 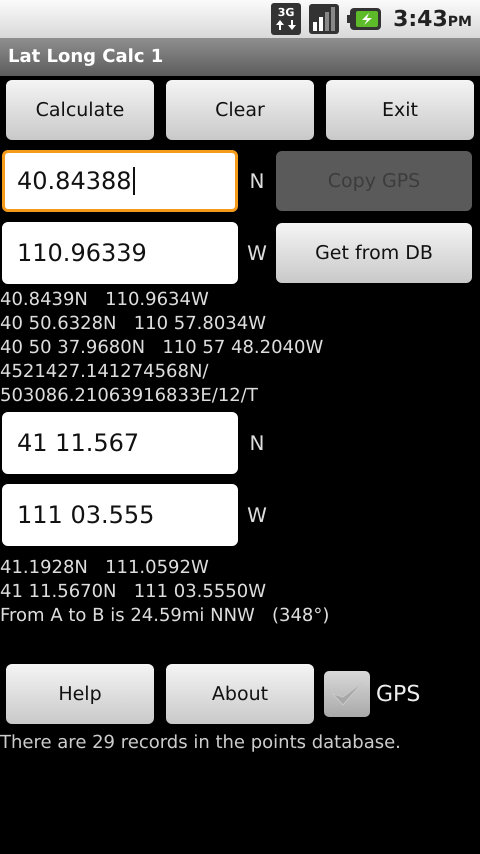 I want to click on arrows-icon, so click(x=286, y=25).